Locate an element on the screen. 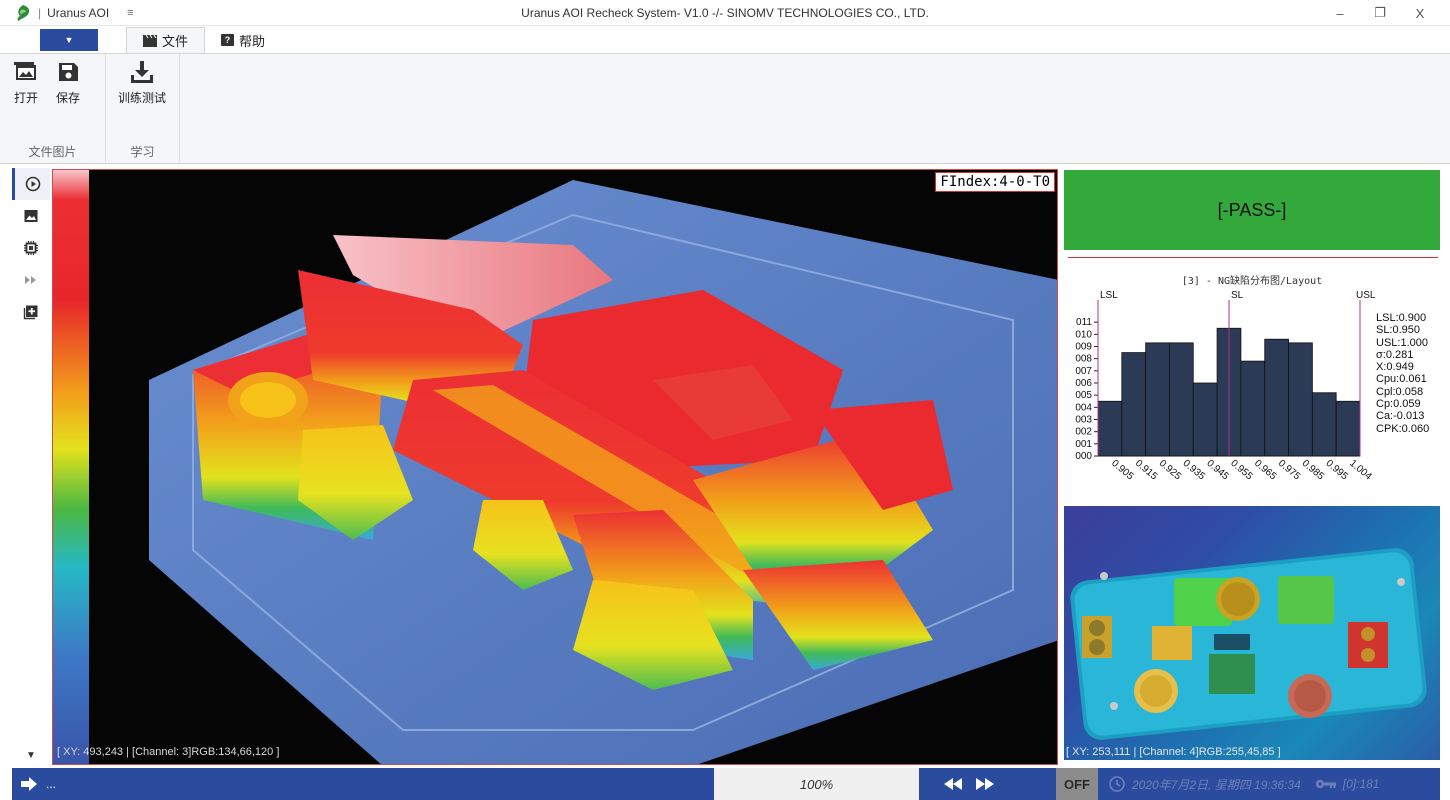 The image size is (1450, 800). stat-line: Cpl:0.058 is located at coordinates (1400, 391).